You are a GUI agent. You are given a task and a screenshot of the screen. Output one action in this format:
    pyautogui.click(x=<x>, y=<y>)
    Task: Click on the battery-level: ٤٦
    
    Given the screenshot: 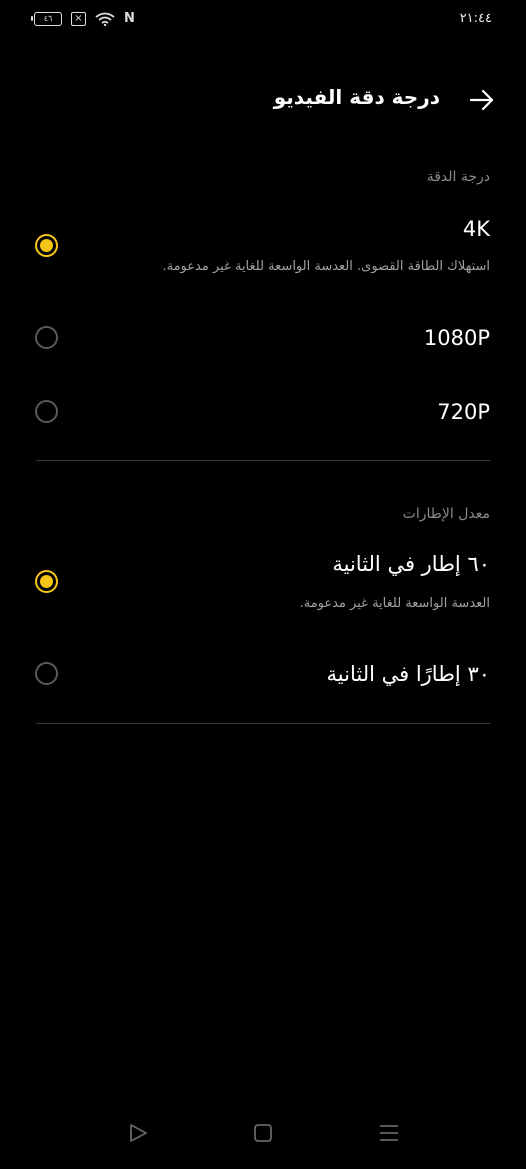 What is the action you would take?
    pyautogui.click(x=48, y=18)
    